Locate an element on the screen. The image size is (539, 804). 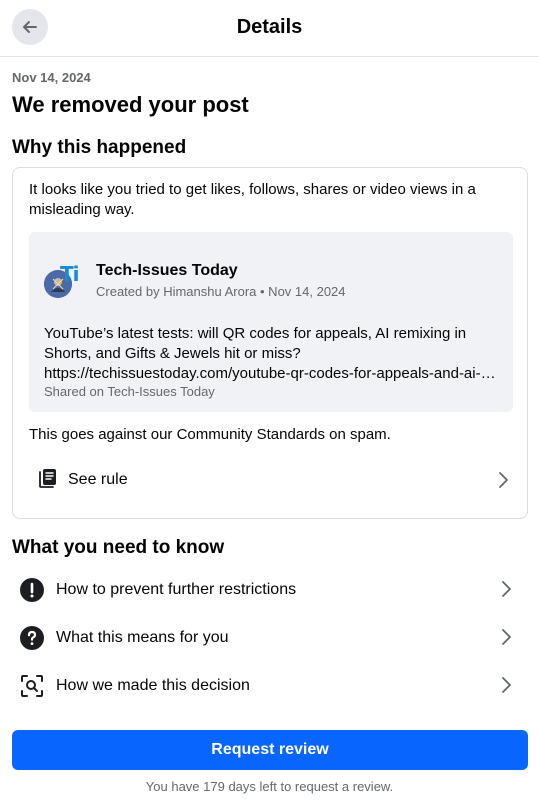
removal-date: Nov 14, 2024 is located at coordinates (51, 77).